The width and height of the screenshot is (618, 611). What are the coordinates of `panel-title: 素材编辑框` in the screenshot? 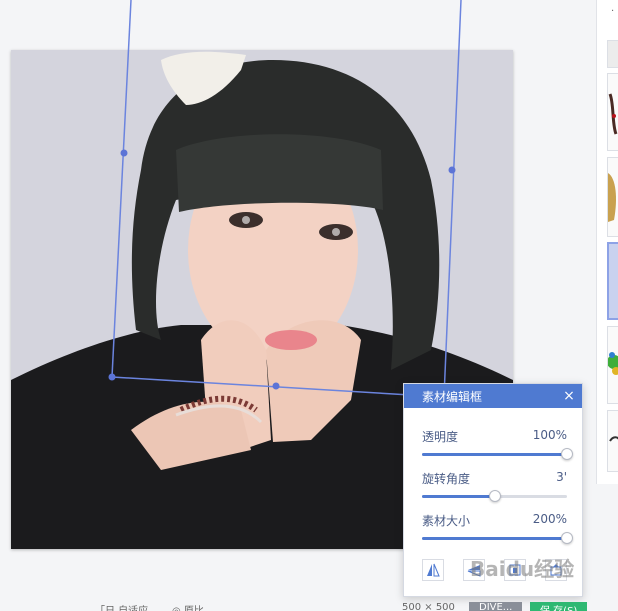 It's located at (452, 396).